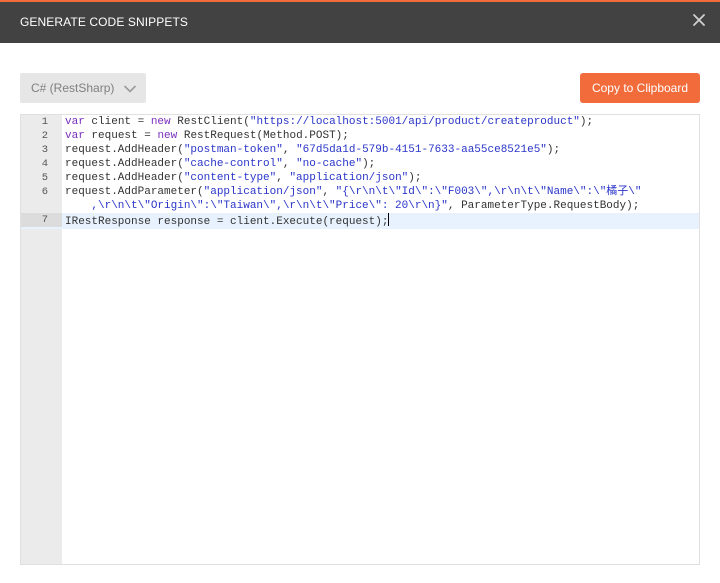 The width and height of the screenshot is (720, 583). What do you see at coordinates (263, 136) in the screenshot?
I see `code-token: RestRequest(Method.POST);` at bounding box center [263, 136].